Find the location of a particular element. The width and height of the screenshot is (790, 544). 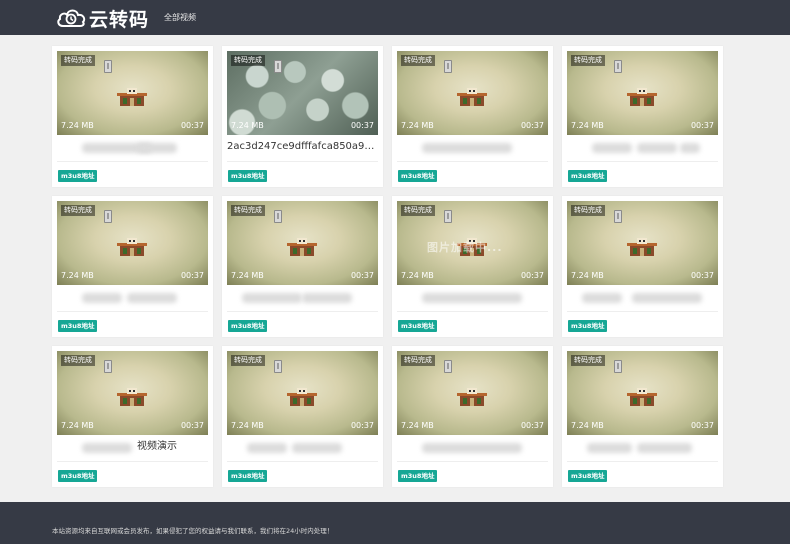

nav-all-videos: 全部视频 is located at coordinates (180, 17).